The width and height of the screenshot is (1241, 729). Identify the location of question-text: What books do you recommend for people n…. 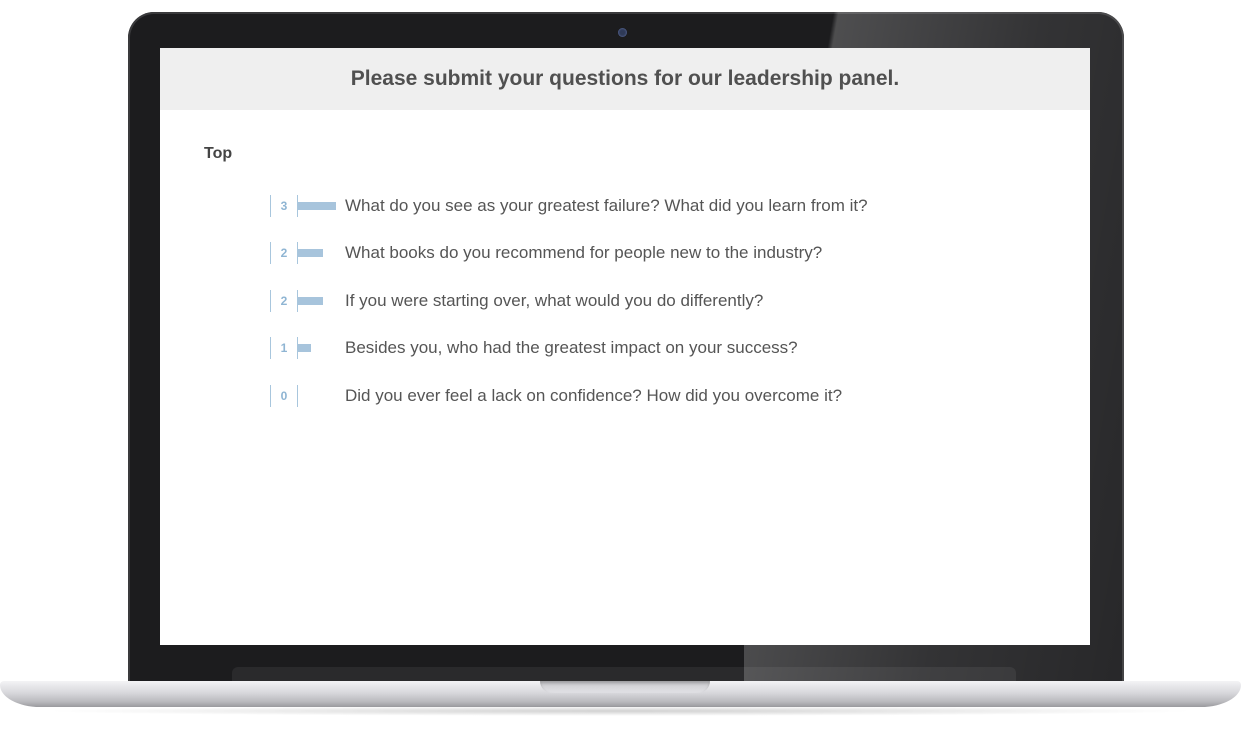
(584, 253).